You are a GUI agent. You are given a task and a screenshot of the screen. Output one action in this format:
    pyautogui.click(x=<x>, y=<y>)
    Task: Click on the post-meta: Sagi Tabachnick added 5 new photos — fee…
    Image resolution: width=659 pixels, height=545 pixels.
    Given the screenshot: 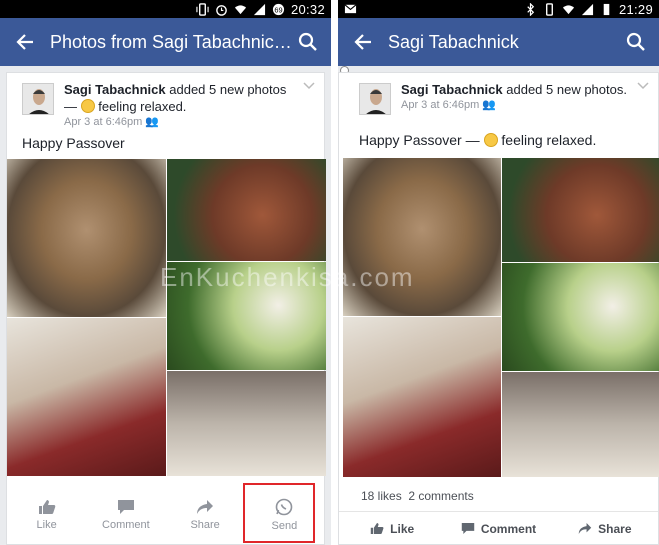 What is the action you would take?
    pyautogui.click(x=182, y=105)
    